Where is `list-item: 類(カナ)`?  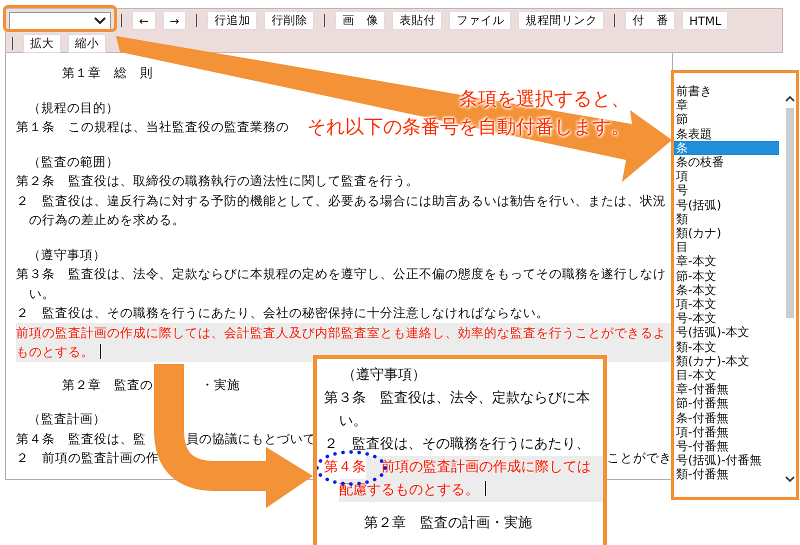 list-item: 類(カナ) is located at coordinates (728, 233).